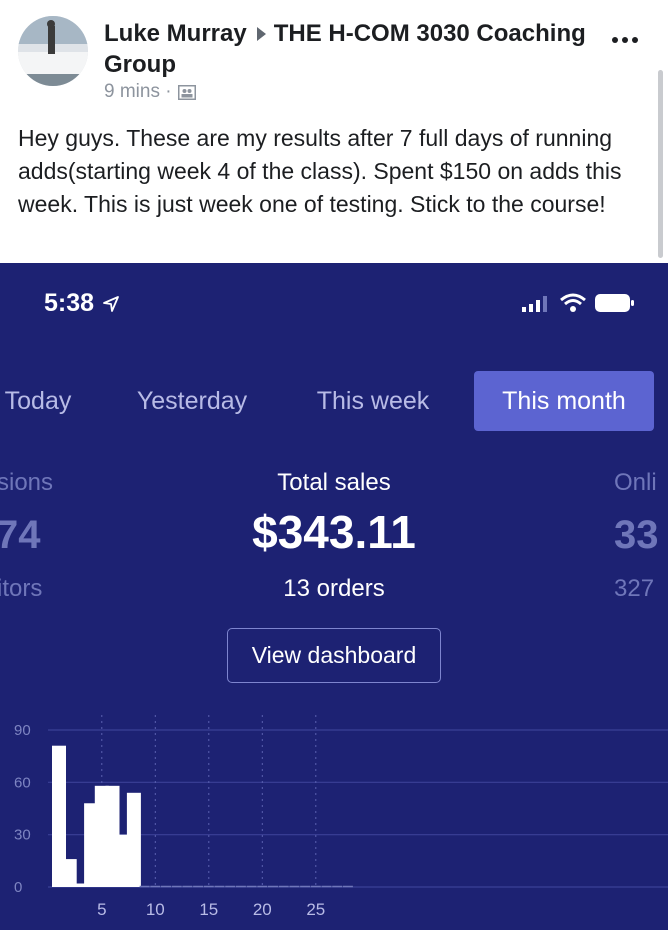  Describe the element at coordinates (101, 909) in the screenshot. I see `x-tick-label: 5` at that location.